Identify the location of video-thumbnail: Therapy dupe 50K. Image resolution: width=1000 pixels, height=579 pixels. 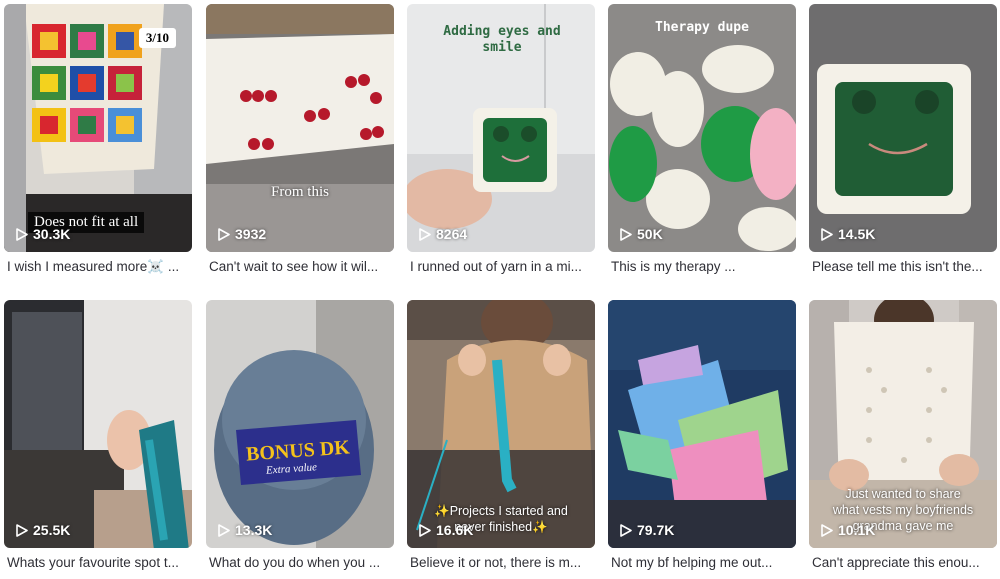
(702, 128).